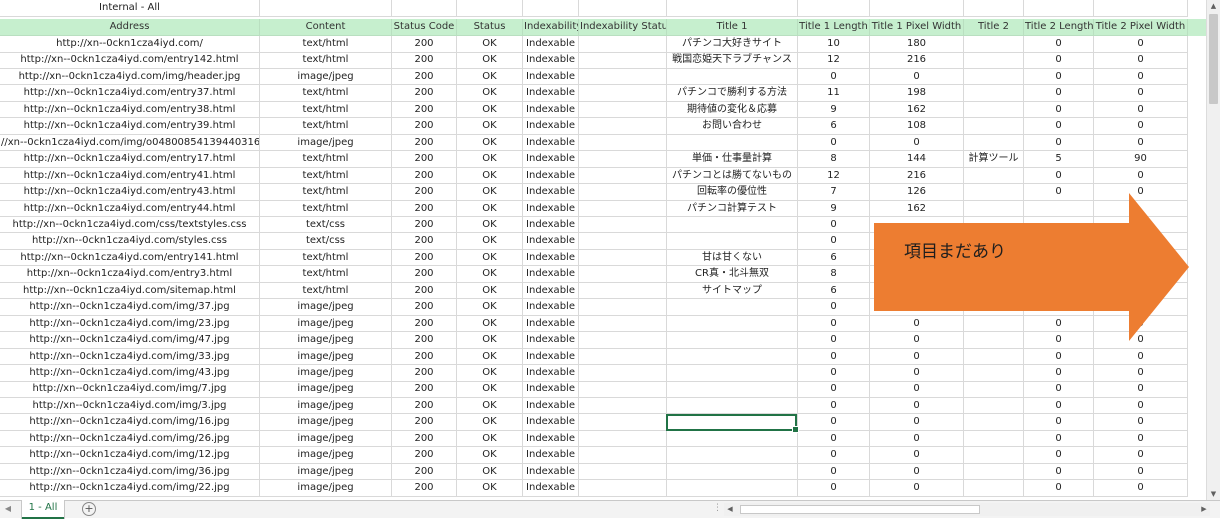 The image size is (1220, 519). Describe the element at coordinates (730, 509) in the screenshot. I see `scroll-left-icon: ◀` at that location.